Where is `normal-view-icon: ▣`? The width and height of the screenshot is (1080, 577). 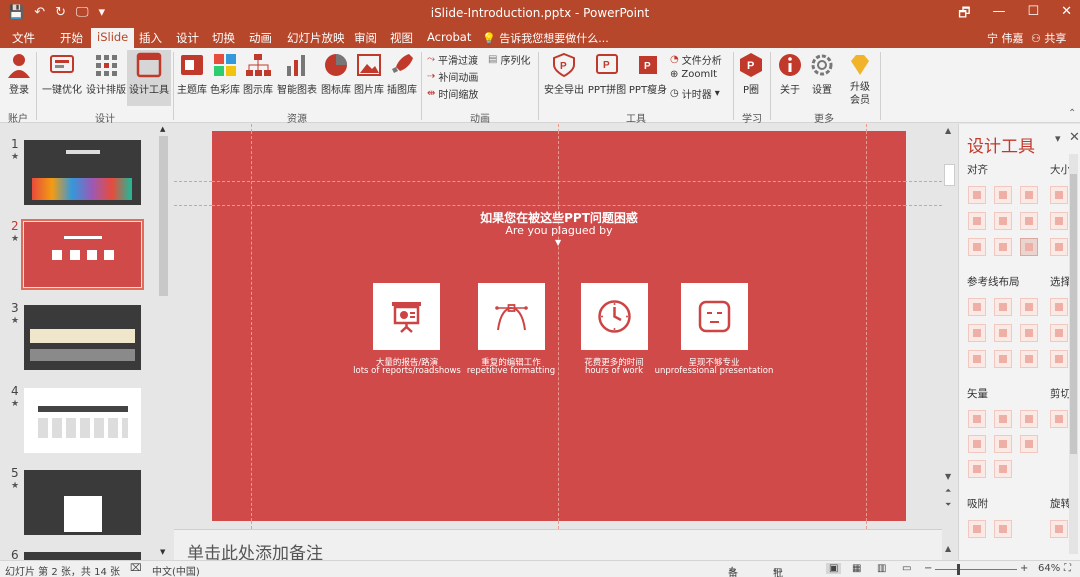 normal-view-icon: ▣ is located at coordinates (834, 568).